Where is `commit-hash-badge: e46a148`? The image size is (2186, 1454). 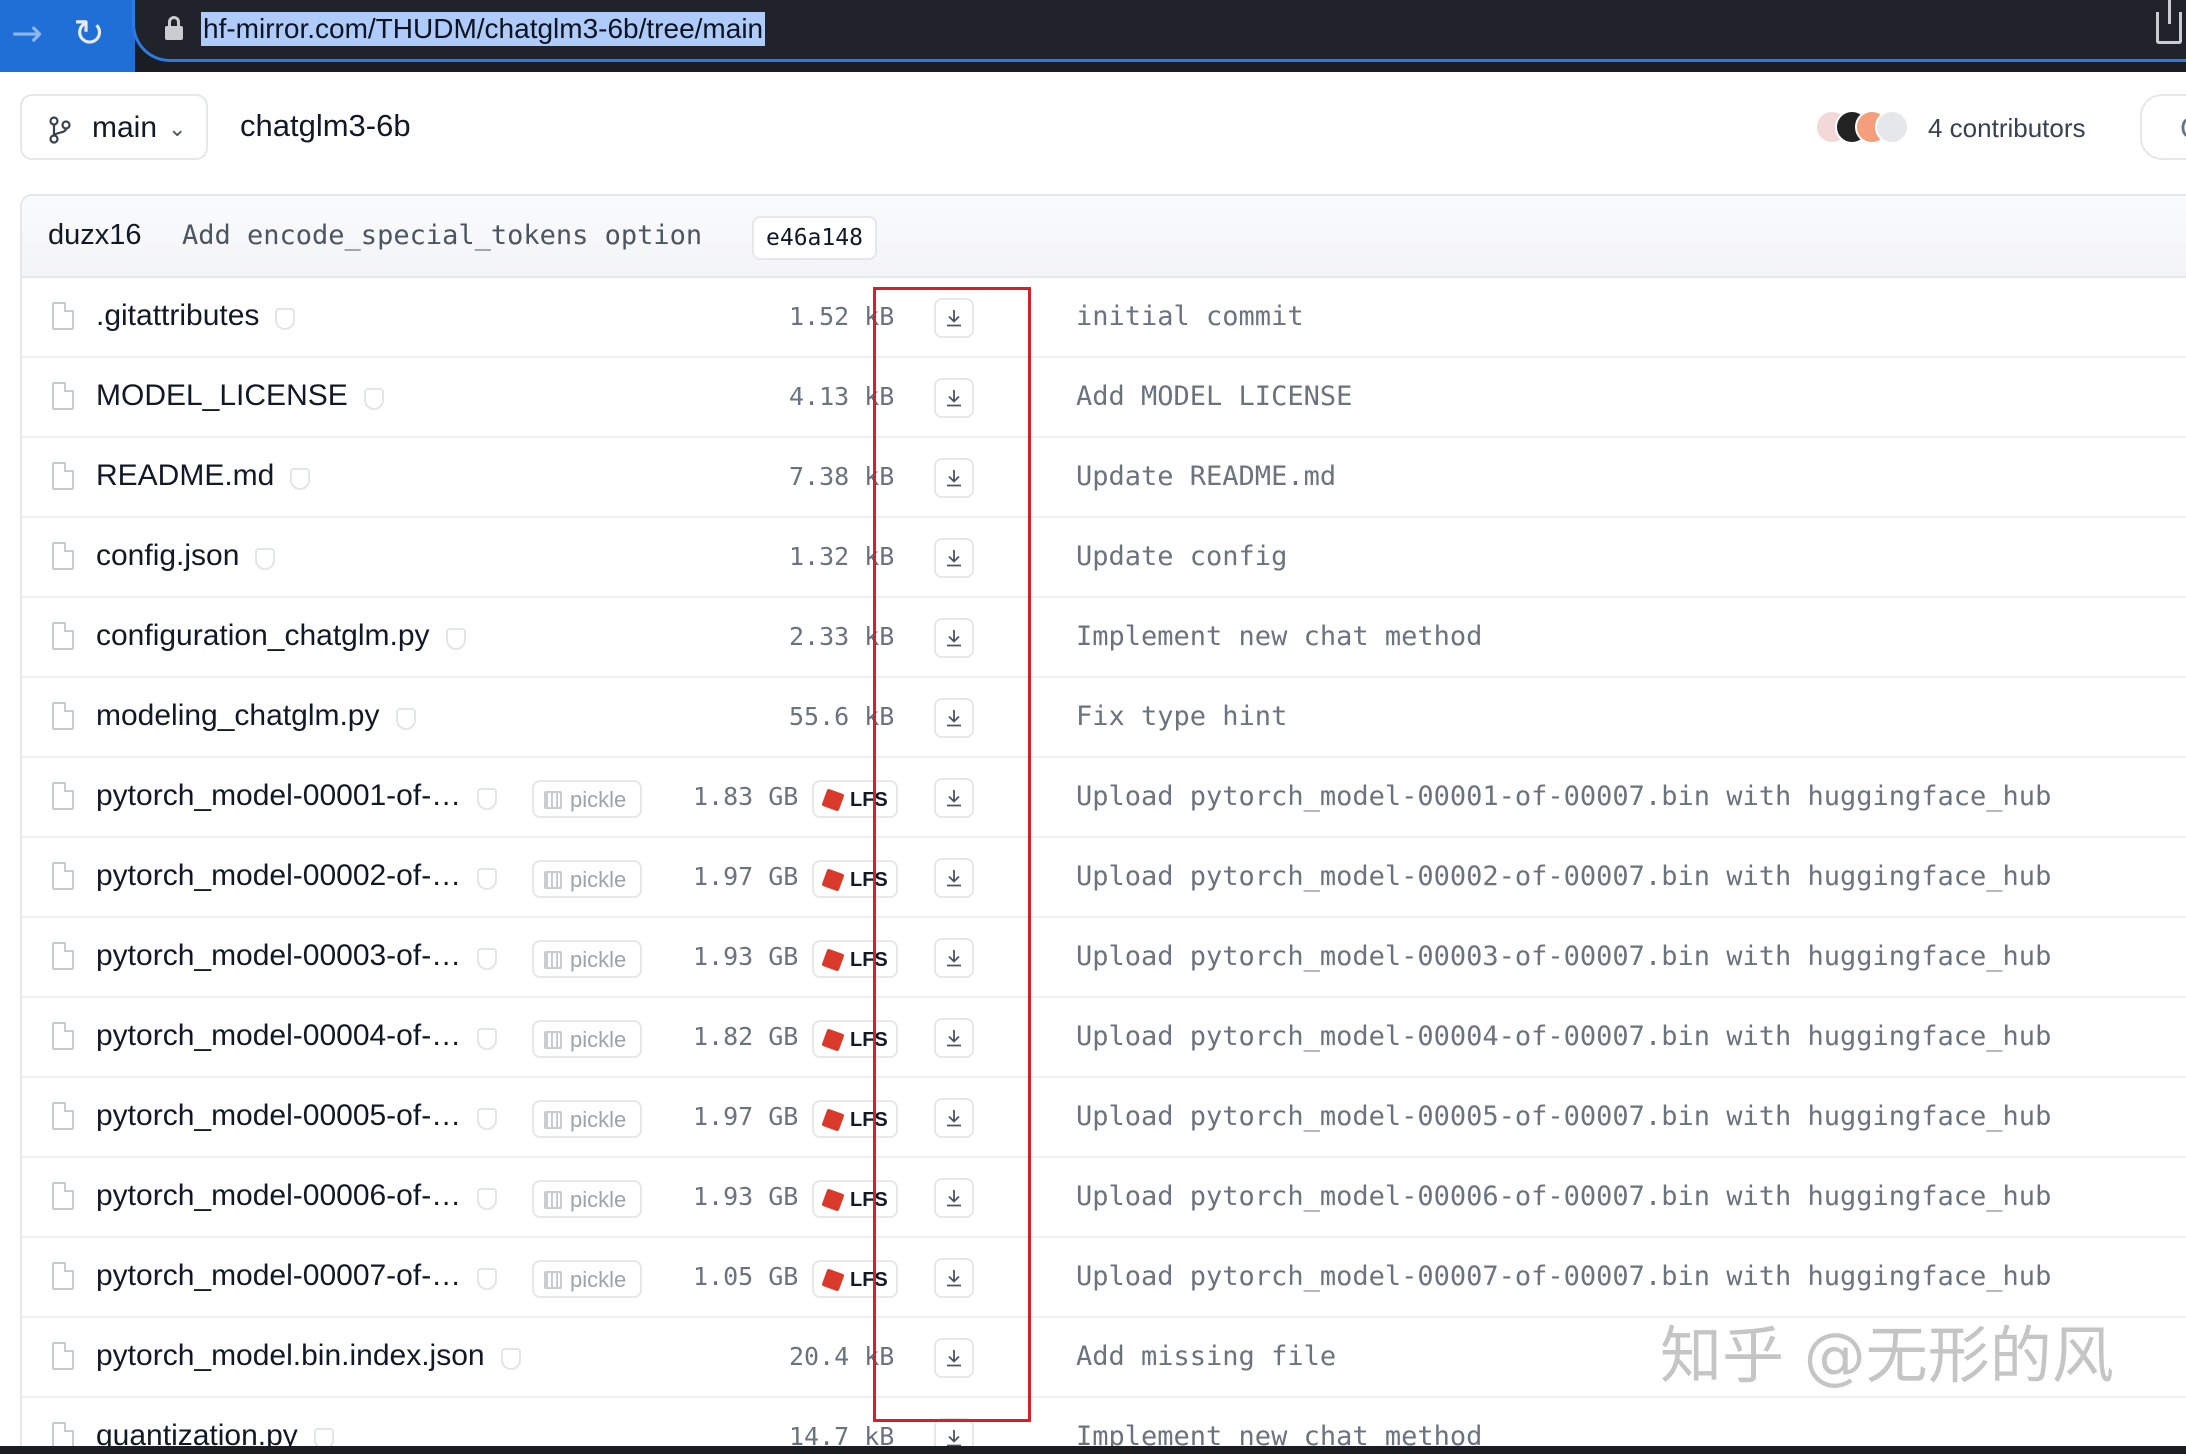
commit-hash-badge: e46a148 is located at coordinates (814, 238).